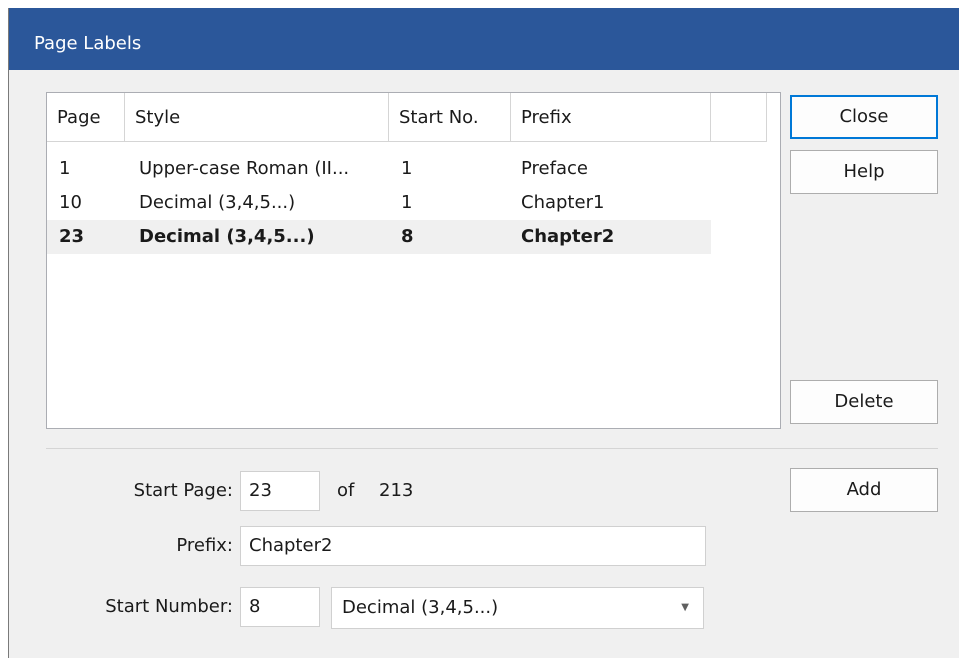  I want to click on title-bar: Page Labels, so click(484, 39).